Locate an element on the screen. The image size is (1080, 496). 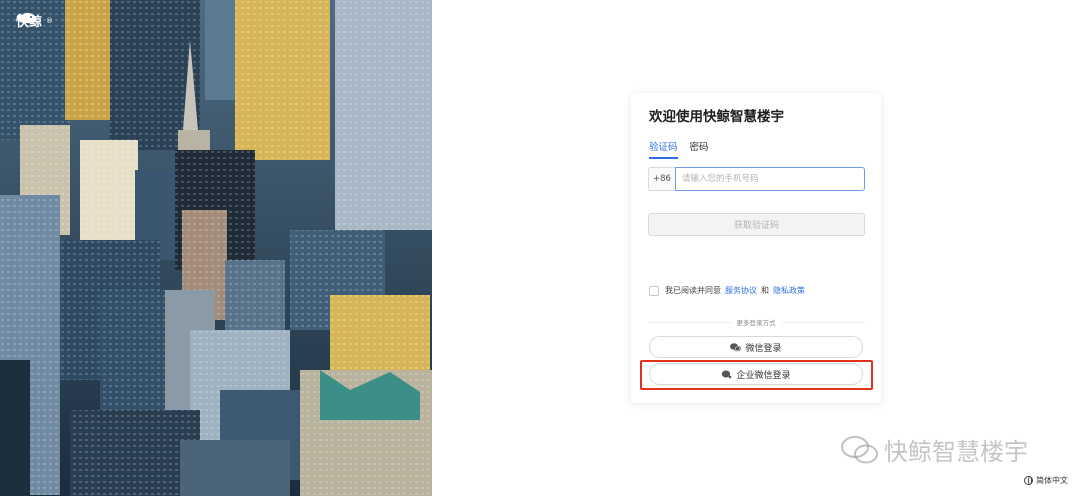
more-login-label: 更多登录方式 is located at coordinates (756, 322).